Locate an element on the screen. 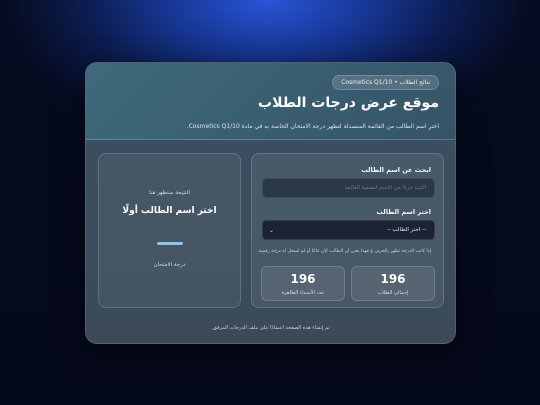 The height and width of the screenshot is (405, 540). chevron-down-icon: ⌄ is located at coordinates (272, 230).